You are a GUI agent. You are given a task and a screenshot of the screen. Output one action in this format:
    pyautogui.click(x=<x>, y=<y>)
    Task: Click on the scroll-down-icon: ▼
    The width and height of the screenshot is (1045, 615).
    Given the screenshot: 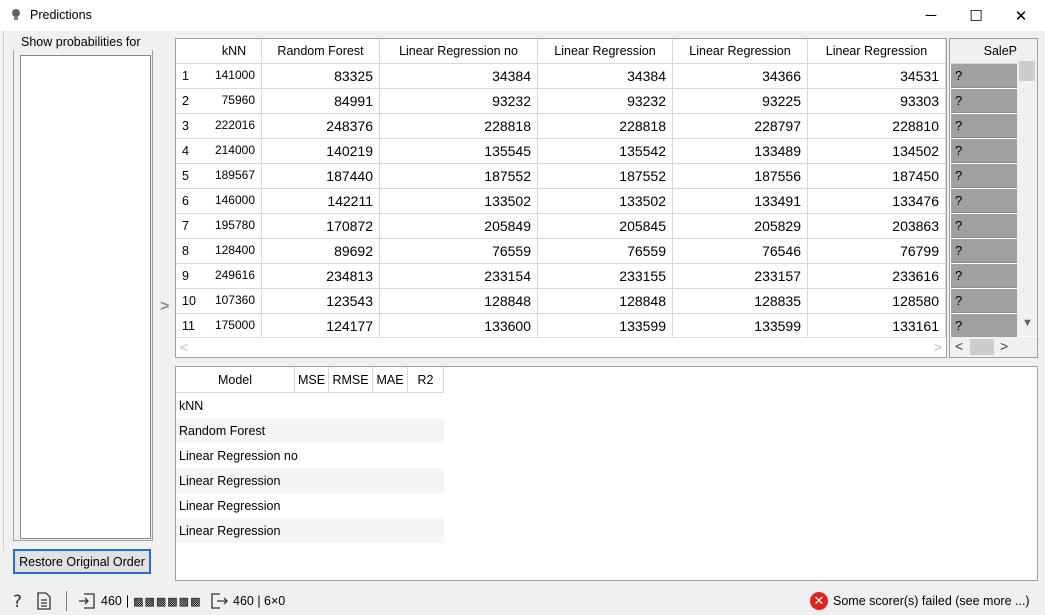 What is the action you would take?
    pyautogui.click(x=1027, y=323)
    